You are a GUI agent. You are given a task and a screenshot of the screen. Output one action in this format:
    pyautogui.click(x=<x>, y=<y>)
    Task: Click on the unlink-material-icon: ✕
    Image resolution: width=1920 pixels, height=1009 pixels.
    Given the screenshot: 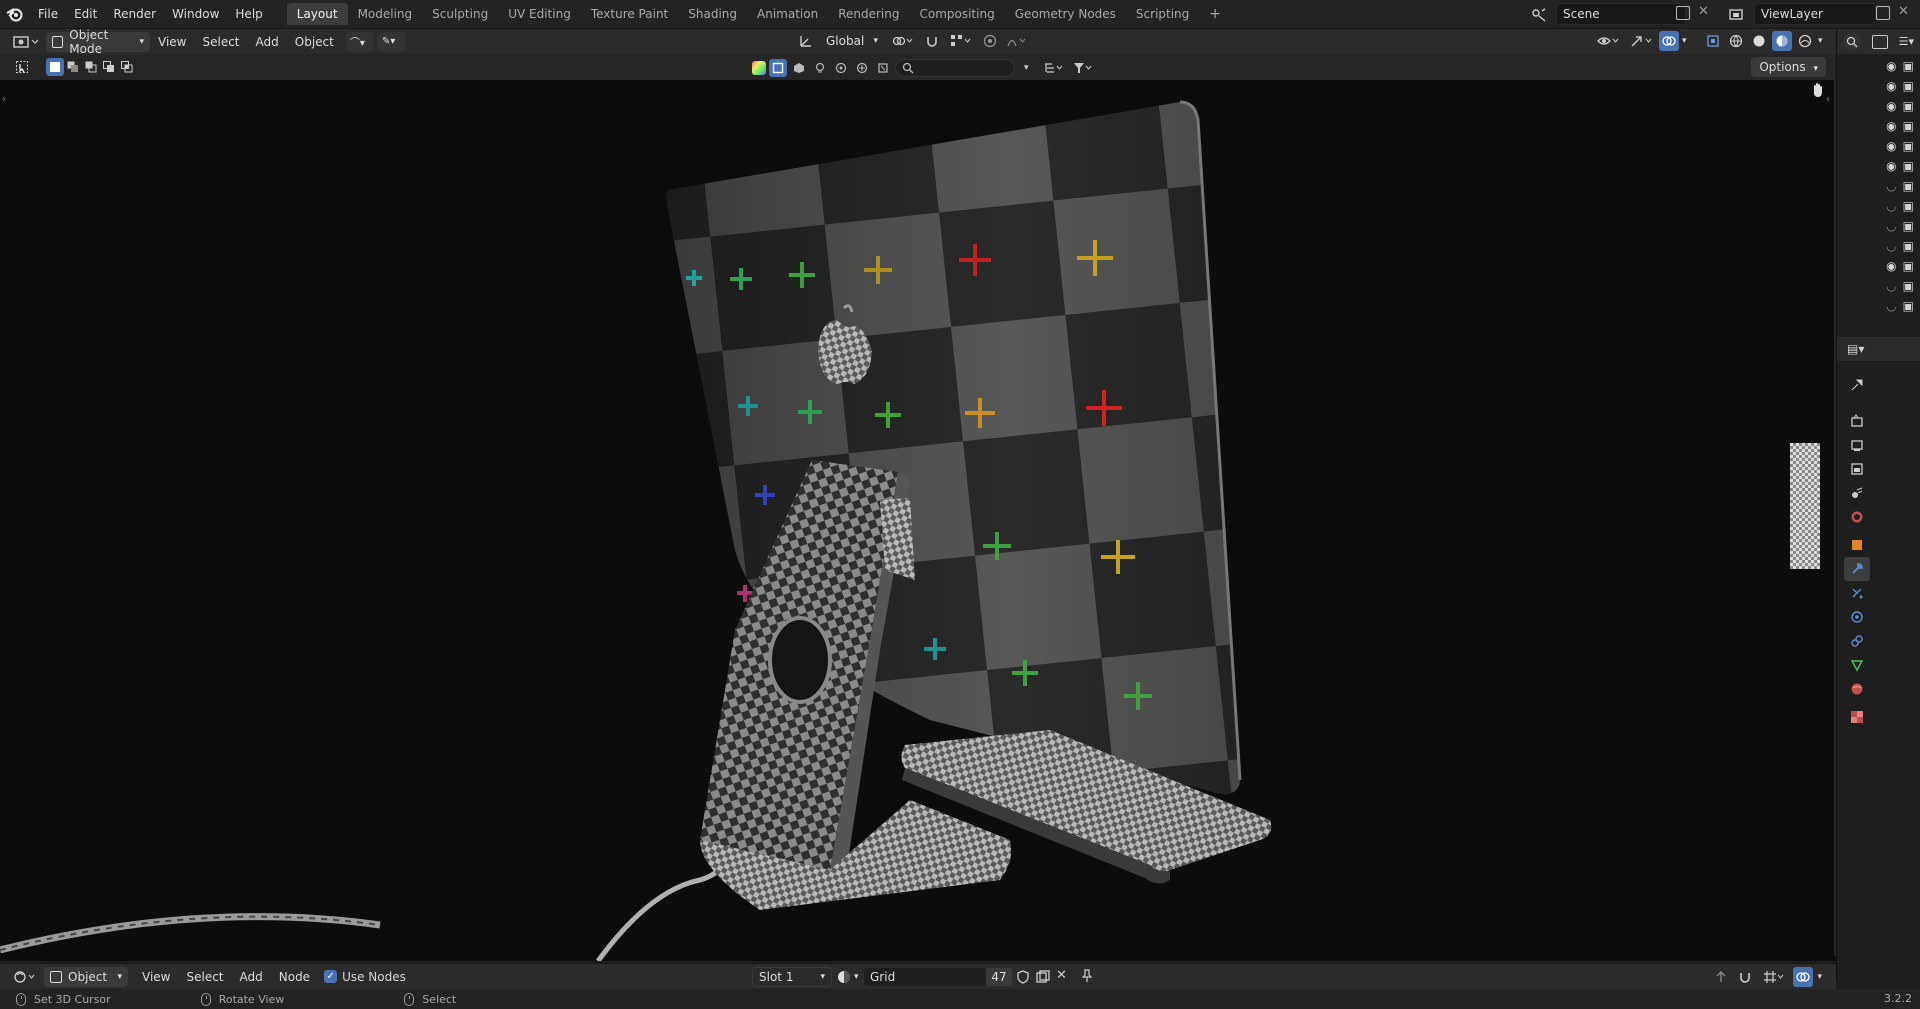 What is the action you would take?
    pyautogui.click(x=1061, y=975)
    